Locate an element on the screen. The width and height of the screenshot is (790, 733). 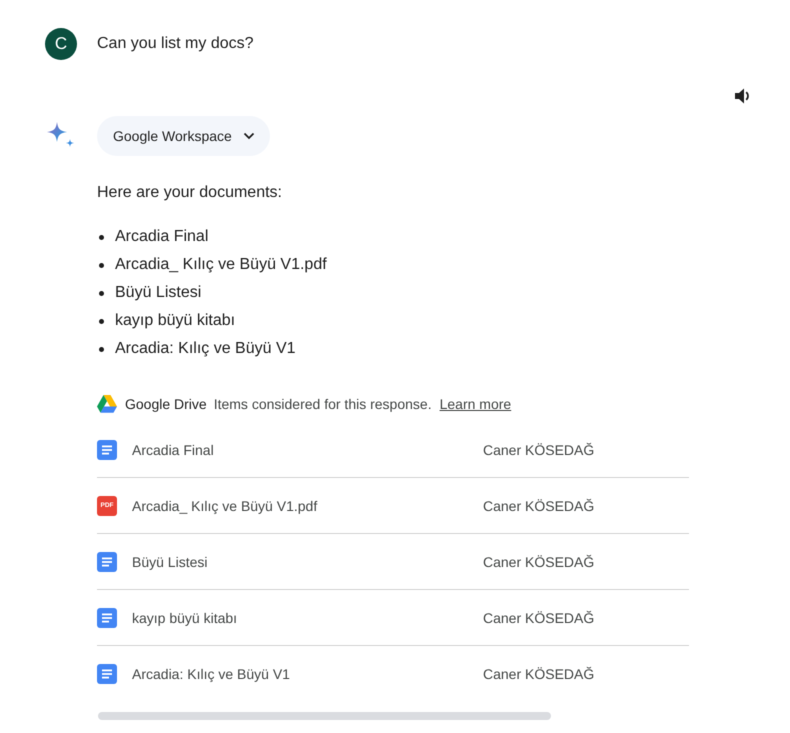
triangle-logo-icon is located at coordinates (107, 404).